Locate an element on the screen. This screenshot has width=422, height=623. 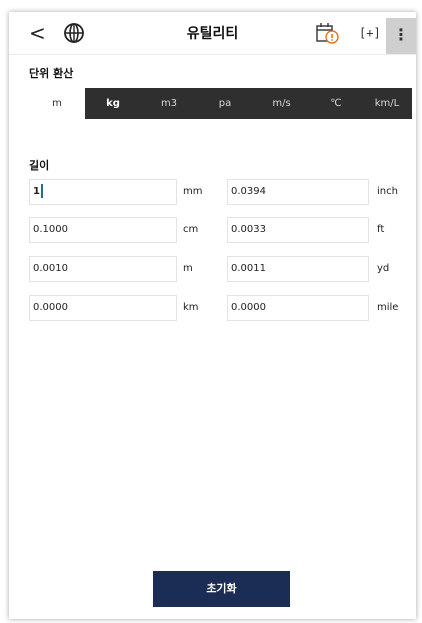
mm-unit-label: mm is located at coordinates (193, 191).